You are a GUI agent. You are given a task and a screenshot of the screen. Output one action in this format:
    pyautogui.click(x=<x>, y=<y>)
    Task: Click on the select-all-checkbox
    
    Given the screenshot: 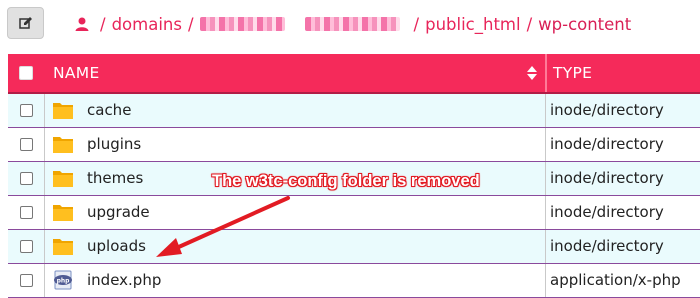 What is the action you would take?
    pyautogui.click(x=26, y=73)
    